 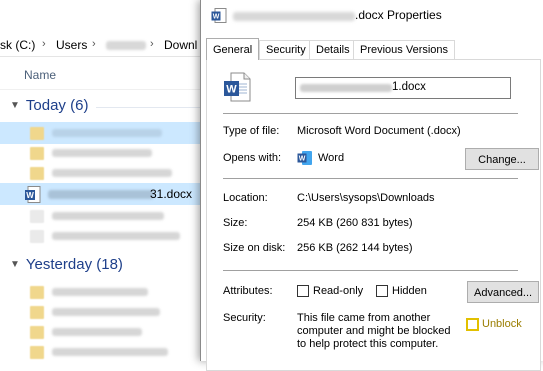 I want to click on group-label: Today (6), so click(x=57, y=105).